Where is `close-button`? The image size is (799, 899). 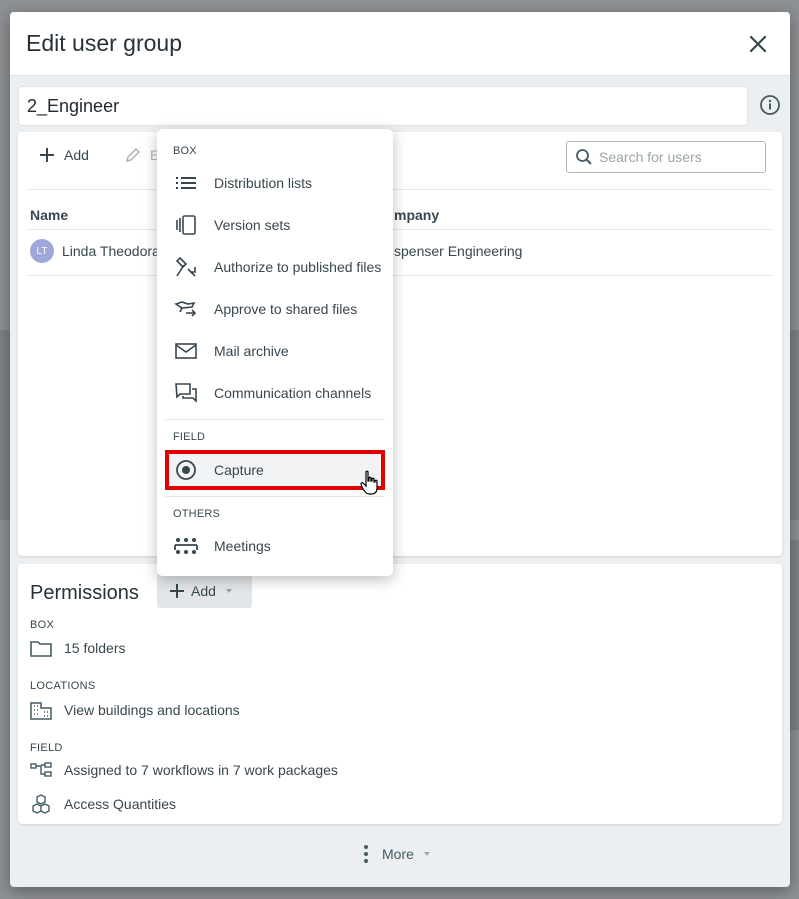
close-button is located at coordinates (758, 44).